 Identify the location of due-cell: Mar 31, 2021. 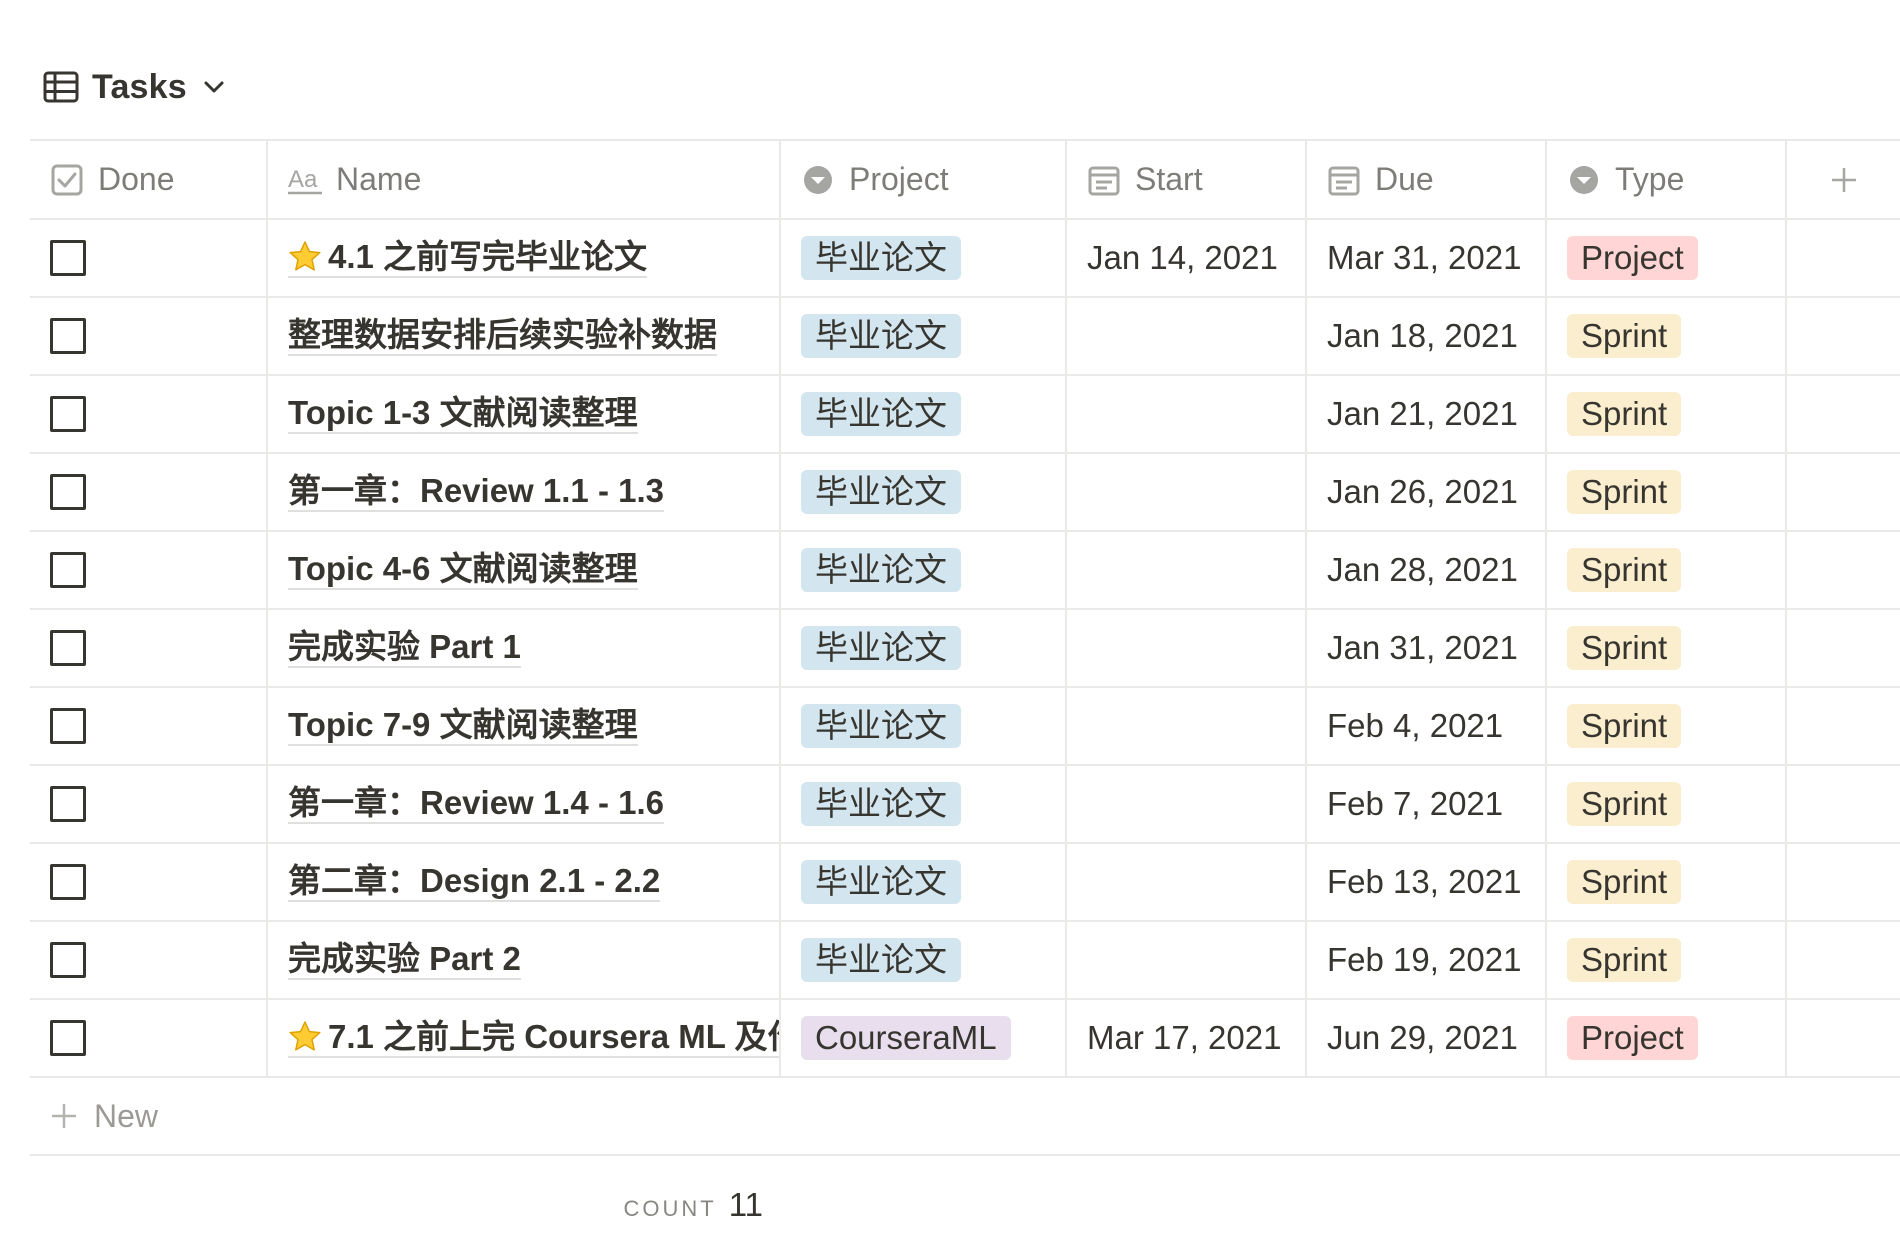
(1427, 258).